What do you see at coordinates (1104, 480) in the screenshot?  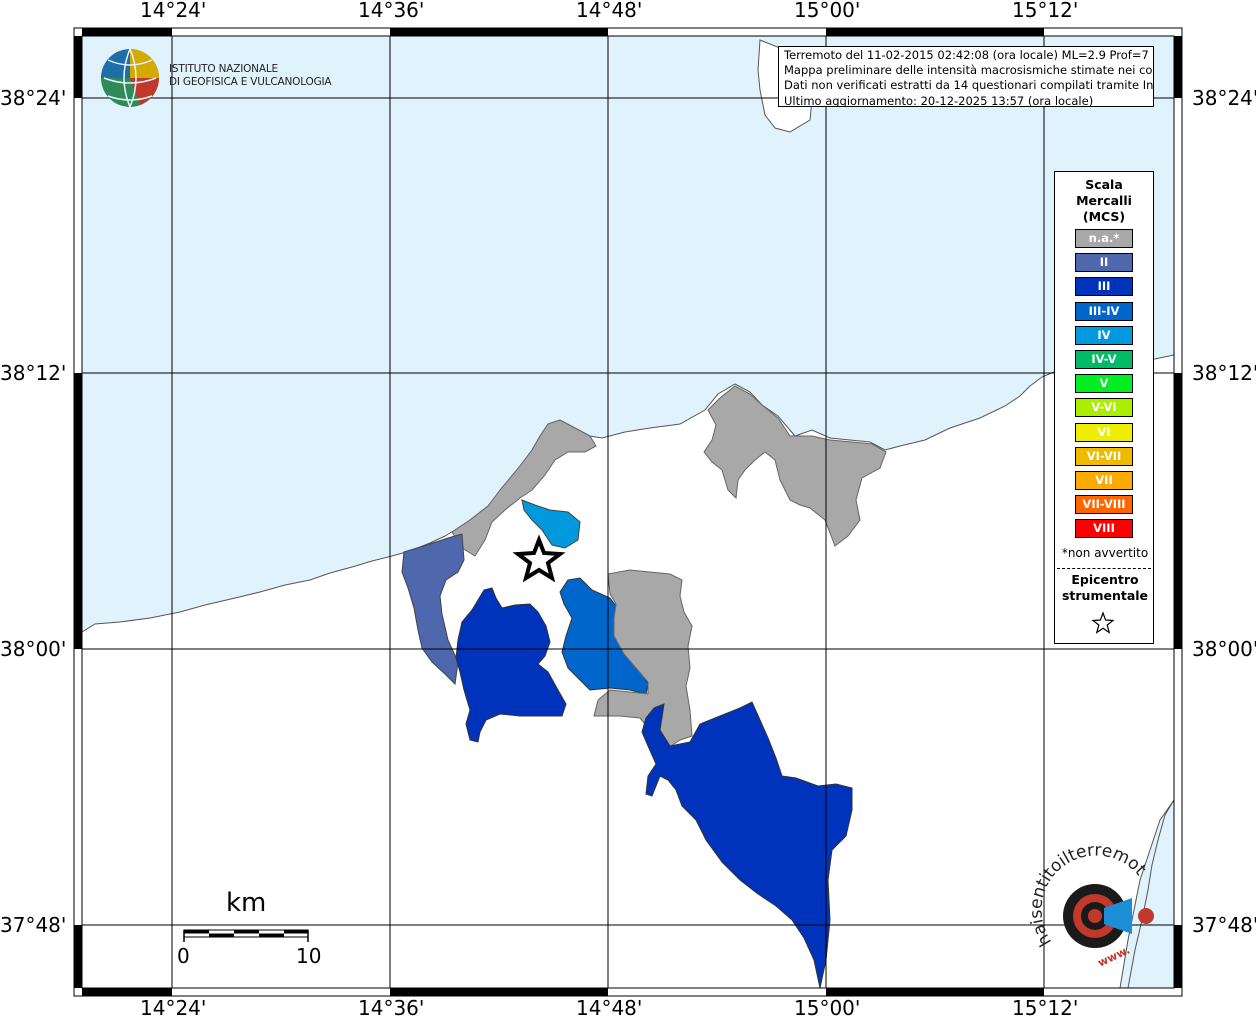 I see `legend-class-10: VII` at bounding box center [1104, 480].